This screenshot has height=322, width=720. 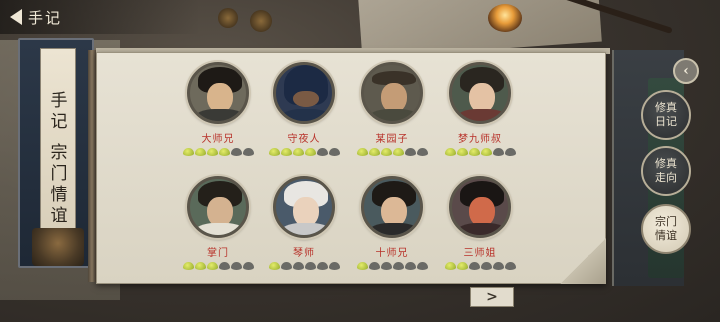 I want to click on character-card: 十师兄, so click(x=392, y=232).